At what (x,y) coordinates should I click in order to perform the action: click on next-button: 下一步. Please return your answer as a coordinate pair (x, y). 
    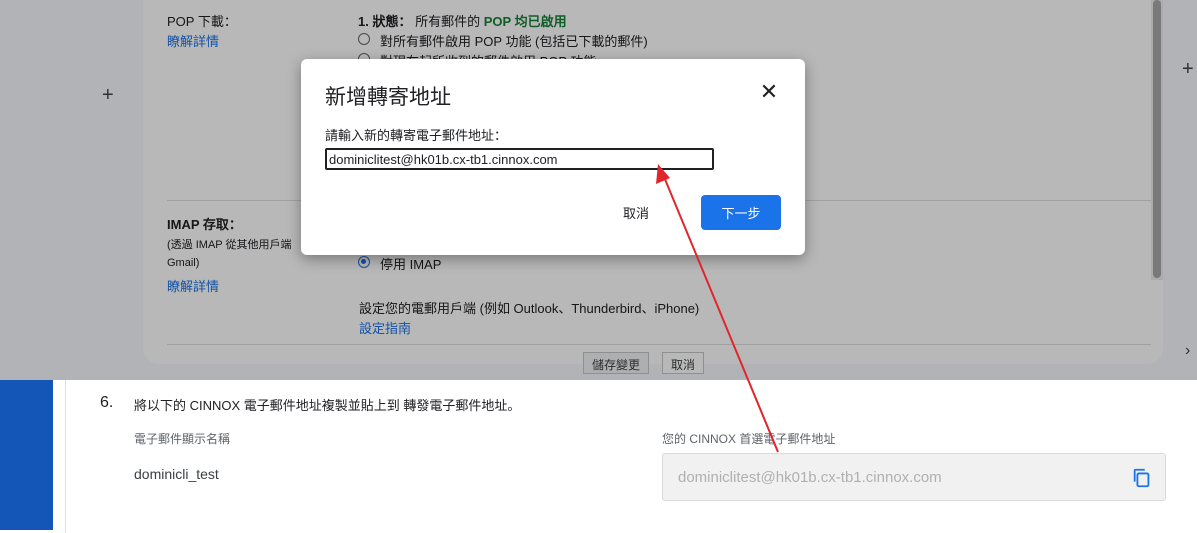
    Looking at the image, I should click on (741, 212).